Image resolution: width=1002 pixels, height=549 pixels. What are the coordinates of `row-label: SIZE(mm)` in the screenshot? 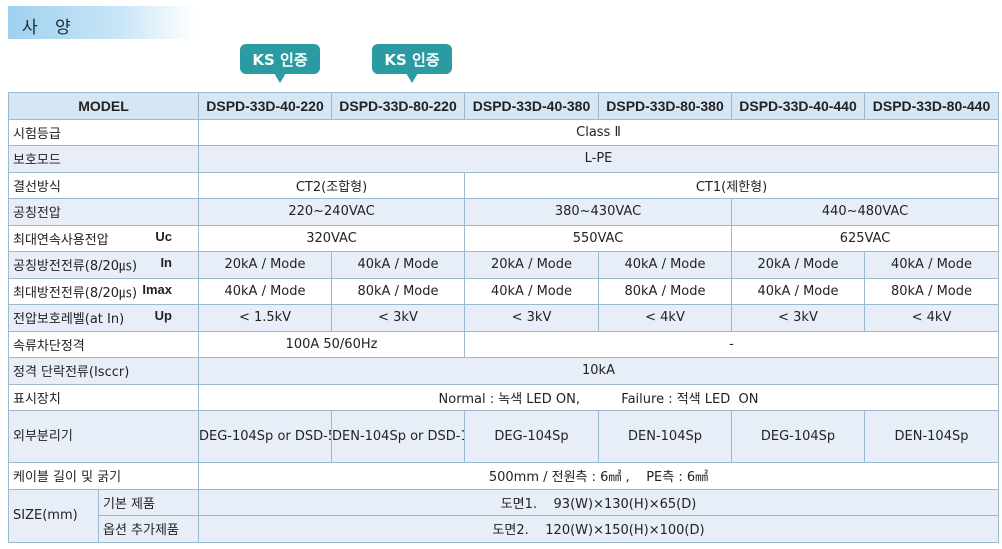 It's located at (53, 515).